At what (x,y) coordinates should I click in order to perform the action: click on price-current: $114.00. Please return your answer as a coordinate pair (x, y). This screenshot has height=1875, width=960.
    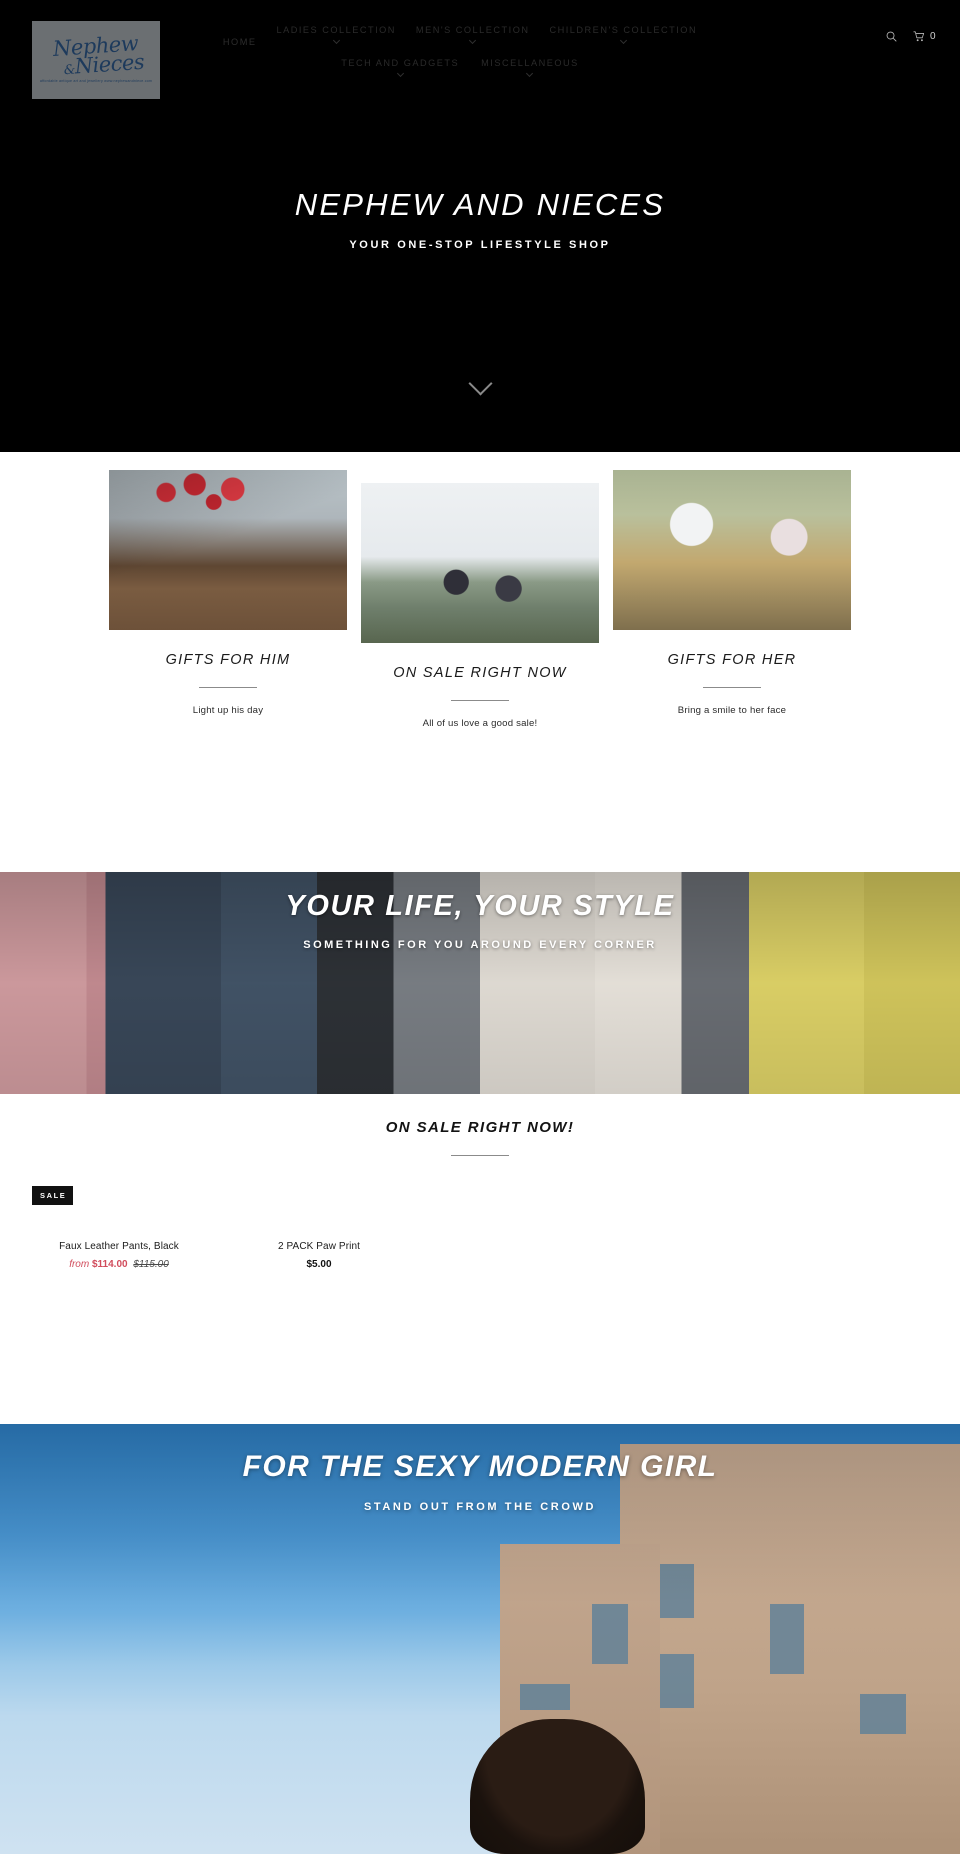
    Looking at the image, I should click on (109, 1264).